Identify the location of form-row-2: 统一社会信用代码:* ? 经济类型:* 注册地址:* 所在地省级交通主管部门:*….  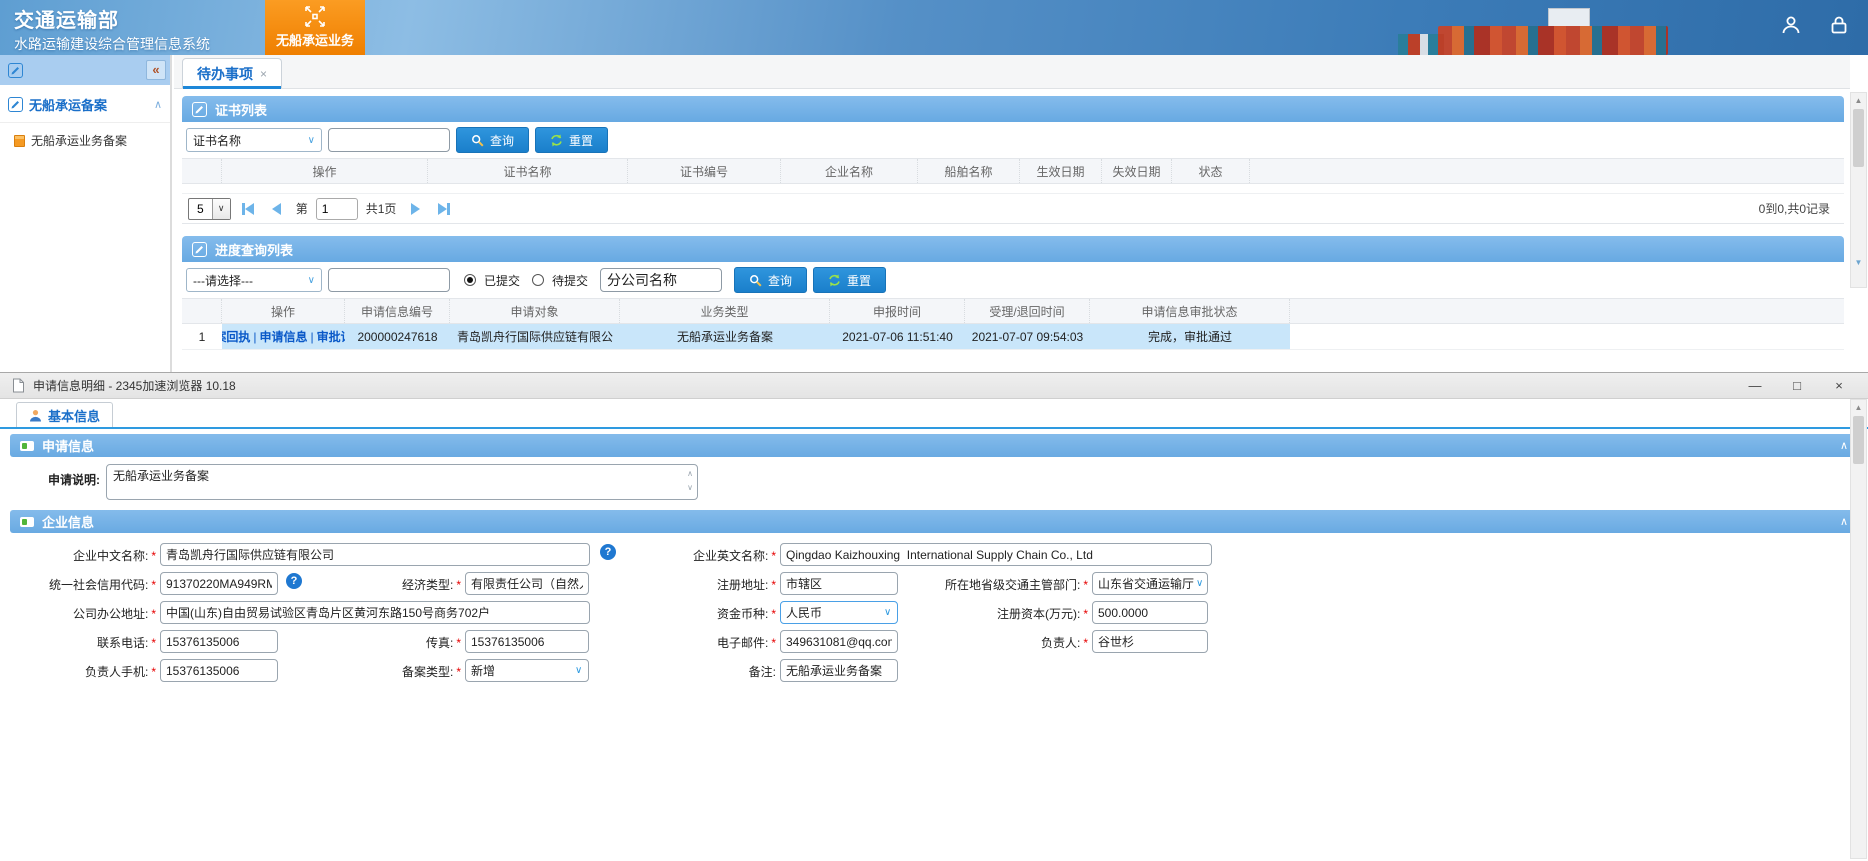
(934, 584).